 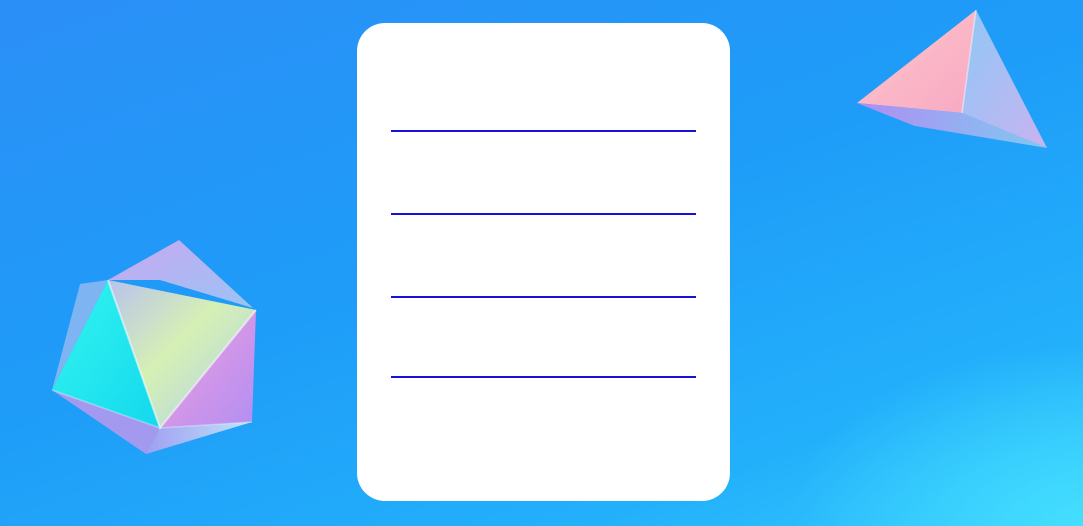 I want to click on pyramid-icon, so click(x=953, y=81).